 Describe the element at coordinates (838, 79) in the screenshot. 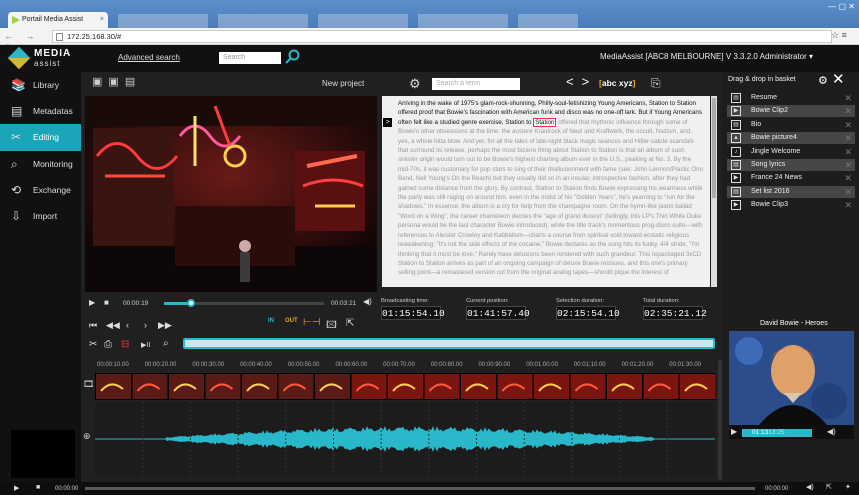

I see `close-icon: ✕` at that location.